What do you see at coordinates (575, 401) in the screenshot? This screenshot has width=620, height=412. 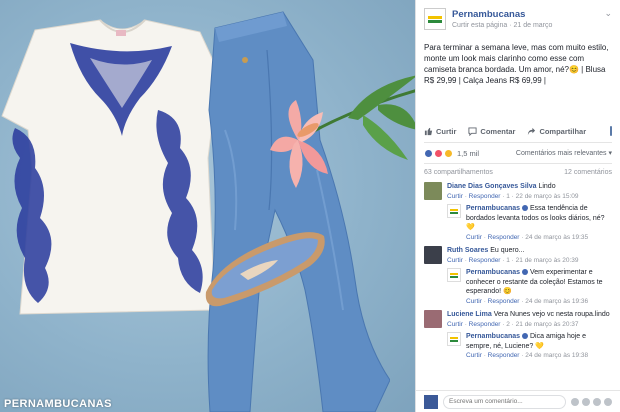 I see `emoji-icon` at bounding box center [575, 401].